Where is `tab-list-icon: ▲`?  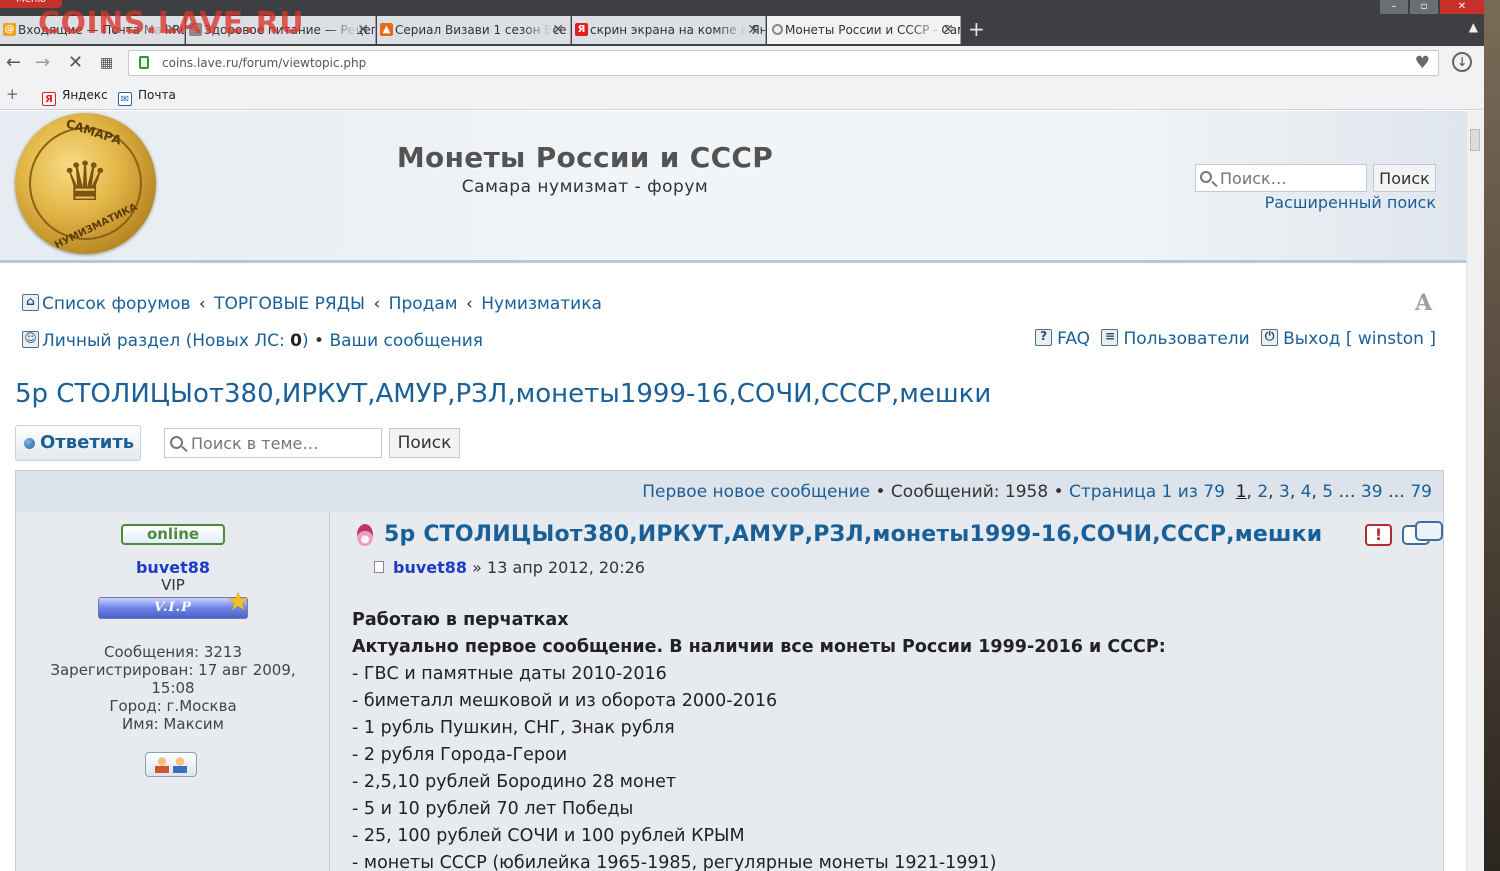 tab-list-icon: ▲ is located at coordinates (1473, 27).